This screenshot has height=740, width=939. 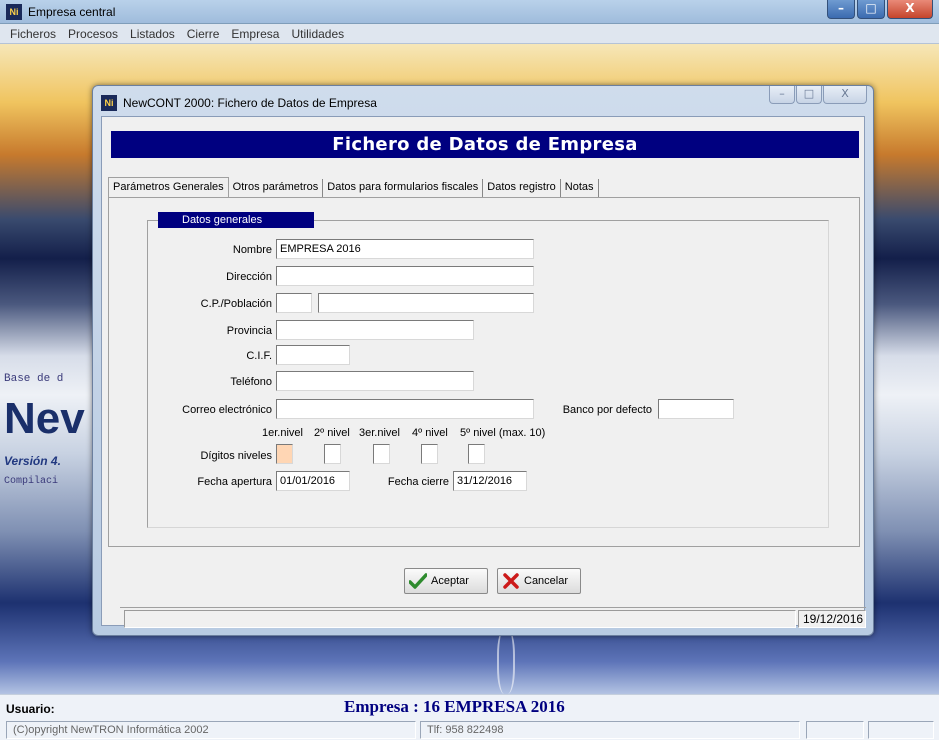 What do you see at coordinates (696, 409) in the screenshot?
I see `banco-field` at bounding box center [696, 409].